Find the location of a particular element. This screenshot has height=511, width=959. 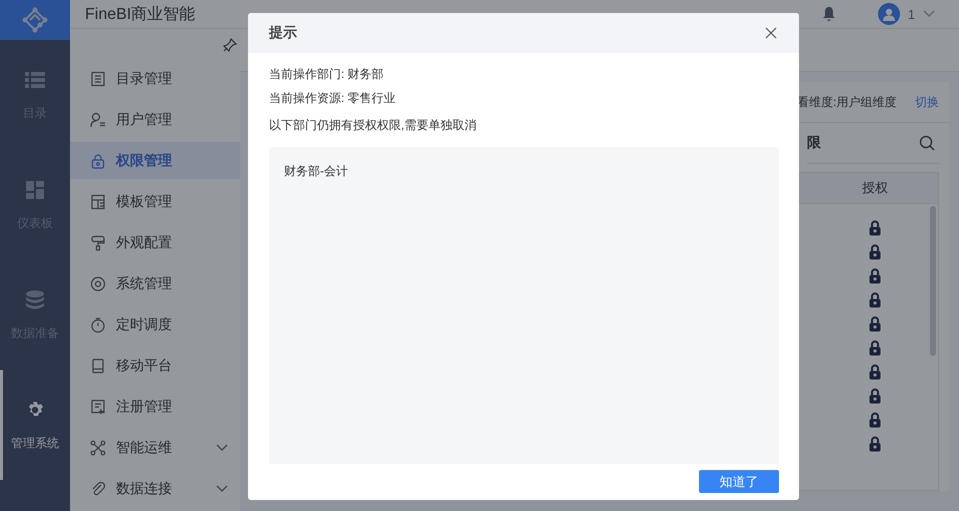

search-icon is located at coordinates (927, 143).